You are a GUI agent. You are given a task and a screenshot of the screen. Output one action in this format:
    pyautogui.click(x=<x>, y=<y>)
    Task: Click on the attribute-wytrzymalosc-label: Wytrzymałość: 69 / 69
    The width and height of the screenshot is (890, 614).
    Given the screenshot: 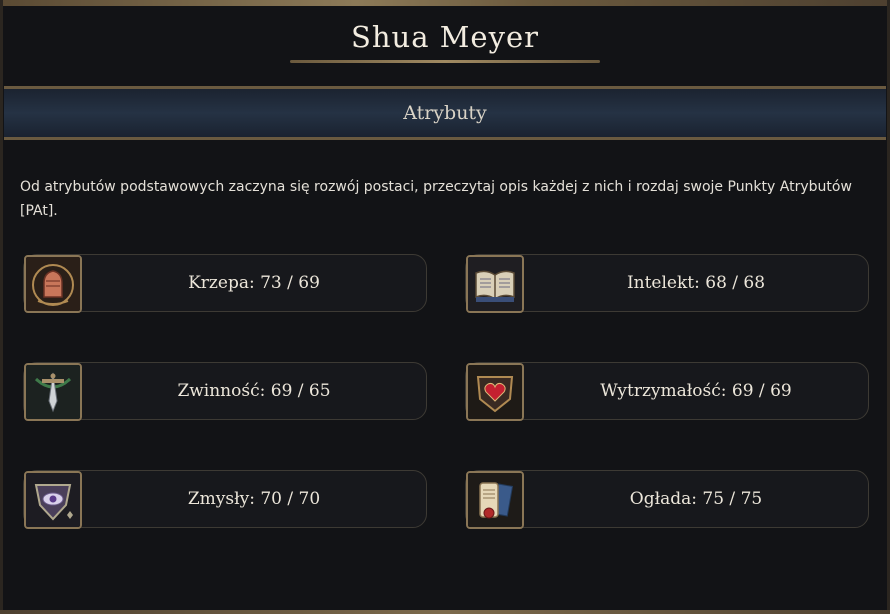 What is the action you would take?
    pyautogui.click(x=696, y=391)
    